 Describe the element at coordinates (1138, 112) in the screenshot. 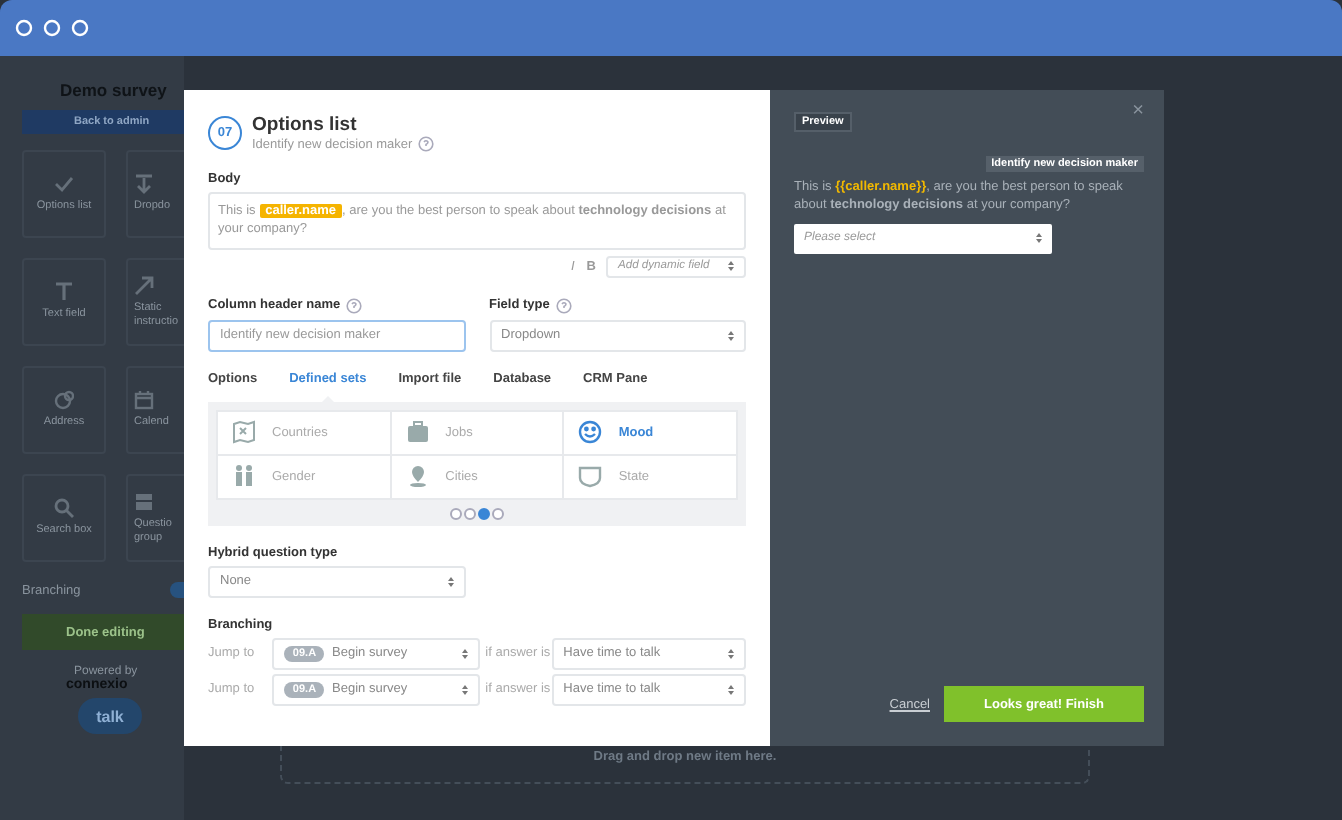

I see `close-button: ×` at that location.